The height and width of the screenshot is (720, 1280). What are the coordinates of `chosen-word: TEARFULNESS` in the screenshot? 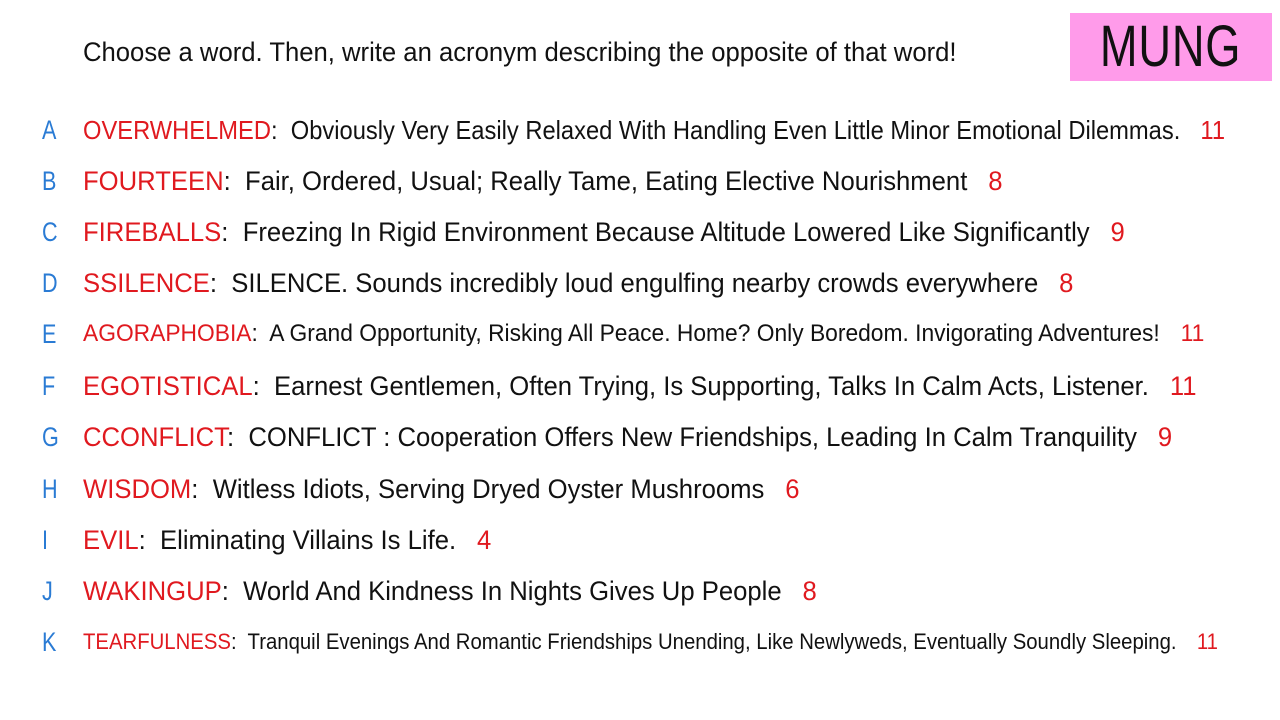 It's located at (157, 641).